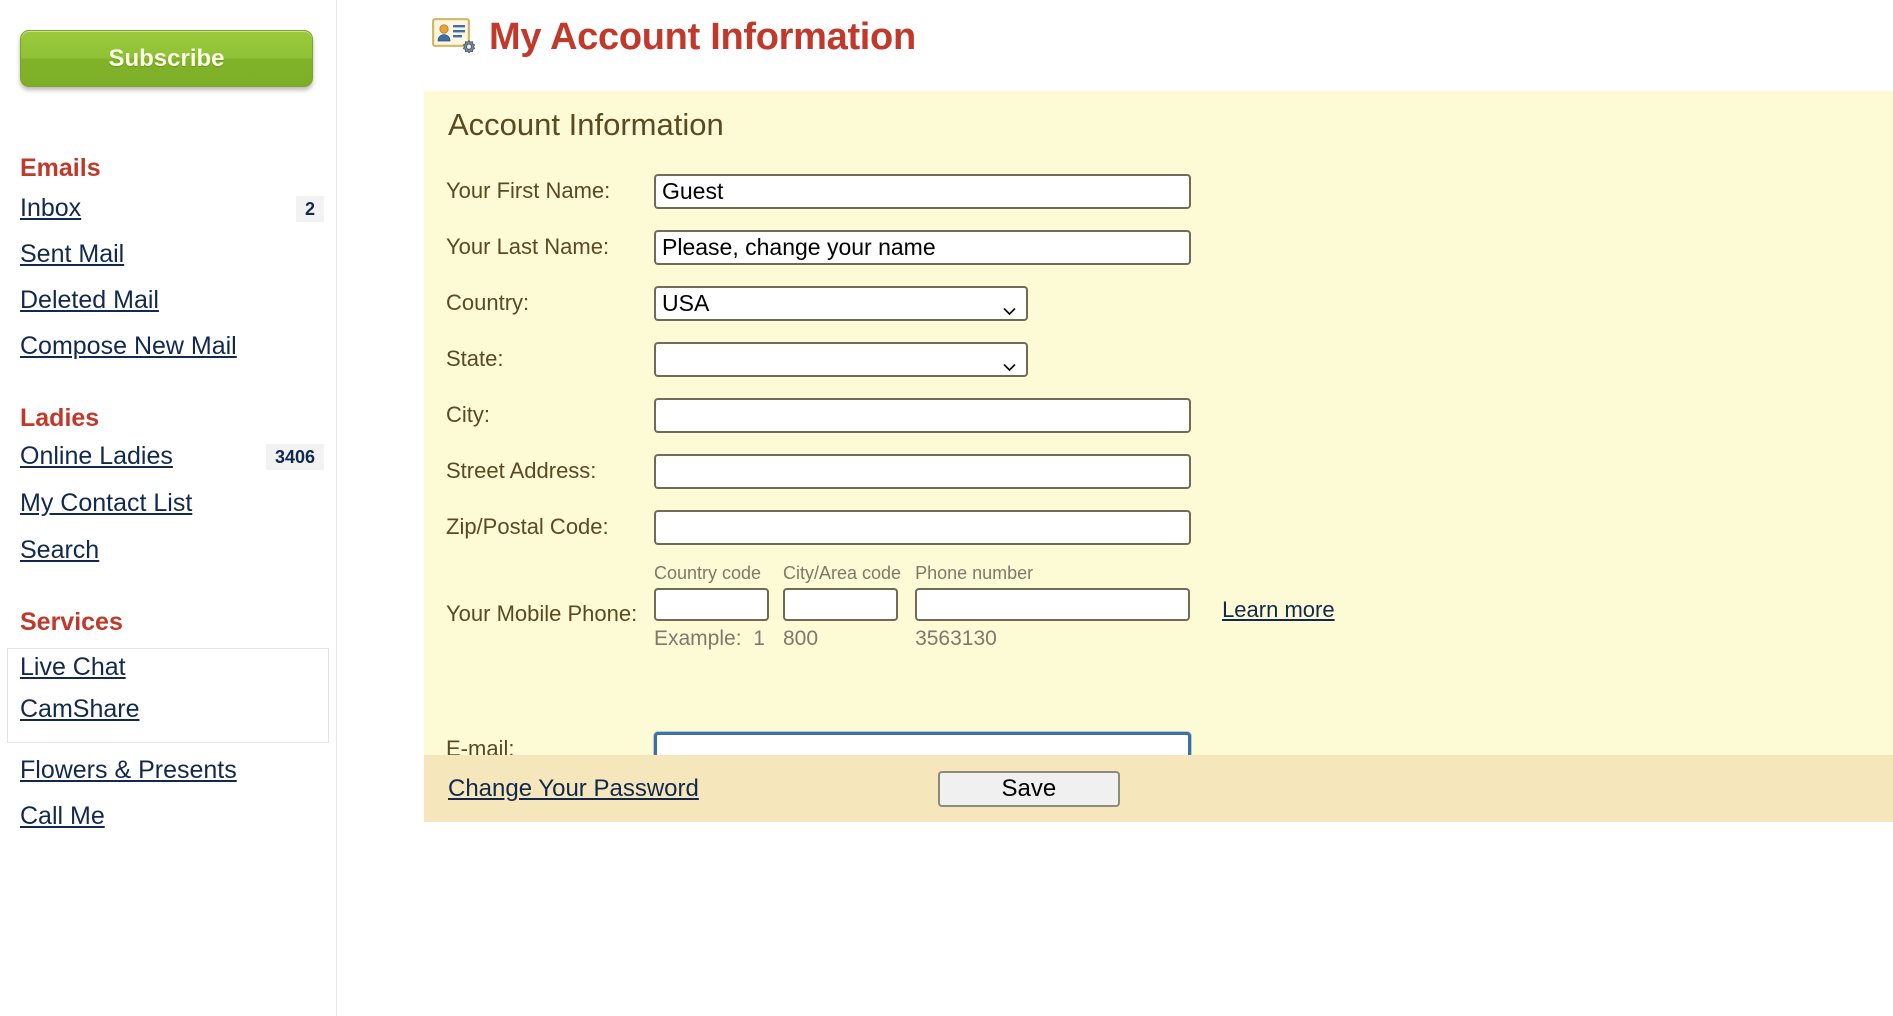  What do you see at coordinates (175, 819) in the screenshot?
I see `sidebar-item-call-me: Call Me` at bounding box center [175, 819].